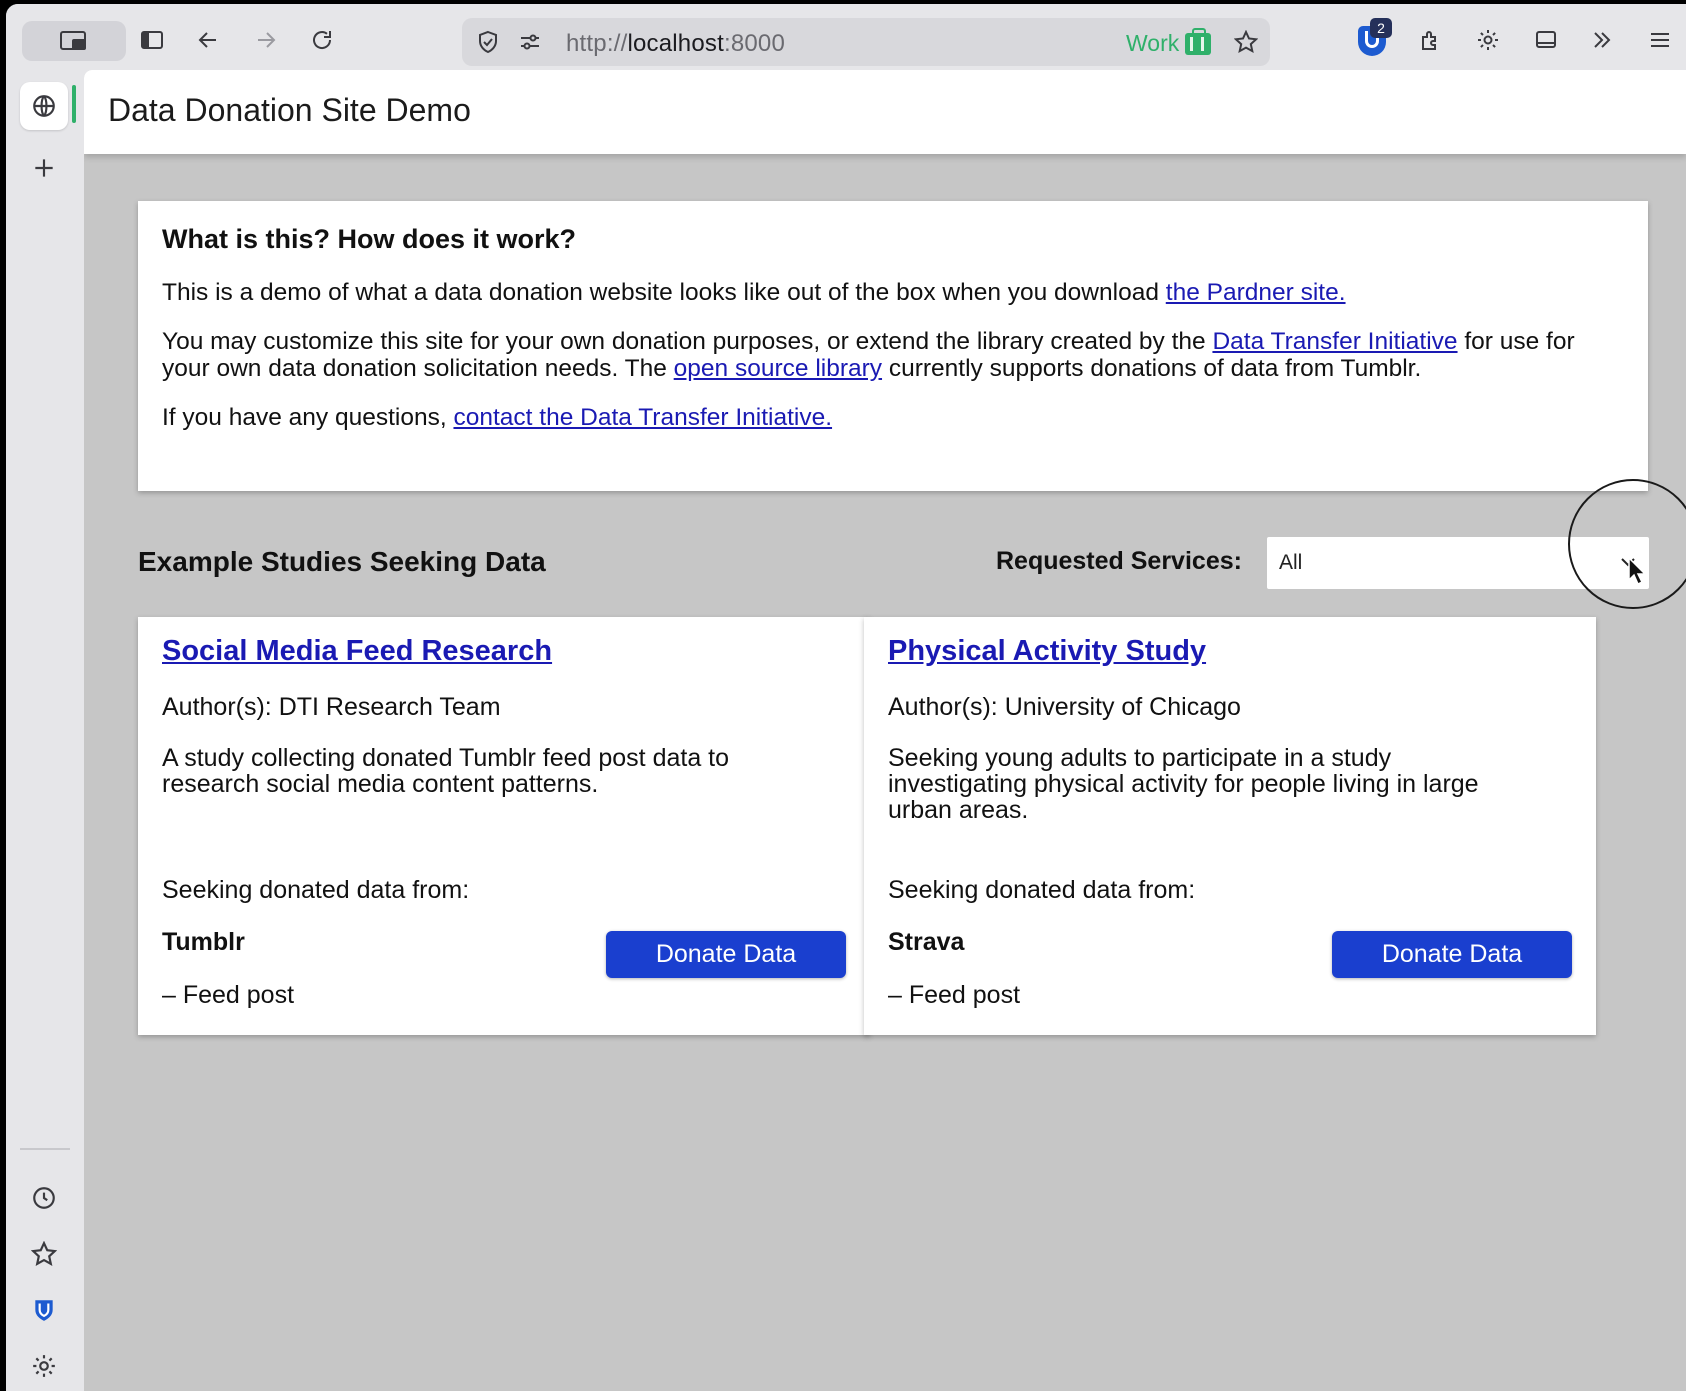  I want to click on study-author: Author(s): DTI Research Team, so click(331, 707).